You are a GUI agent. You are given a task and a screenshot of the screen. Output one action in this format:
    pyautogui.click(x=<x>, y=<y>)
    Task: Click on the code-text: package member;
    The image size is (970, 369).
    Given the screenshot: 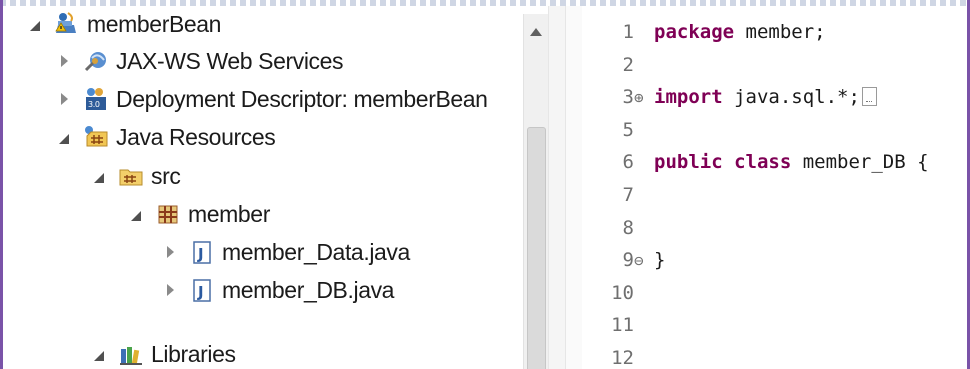 What is the action you would take?
    pyautogui.click(x=740, y=32)
    